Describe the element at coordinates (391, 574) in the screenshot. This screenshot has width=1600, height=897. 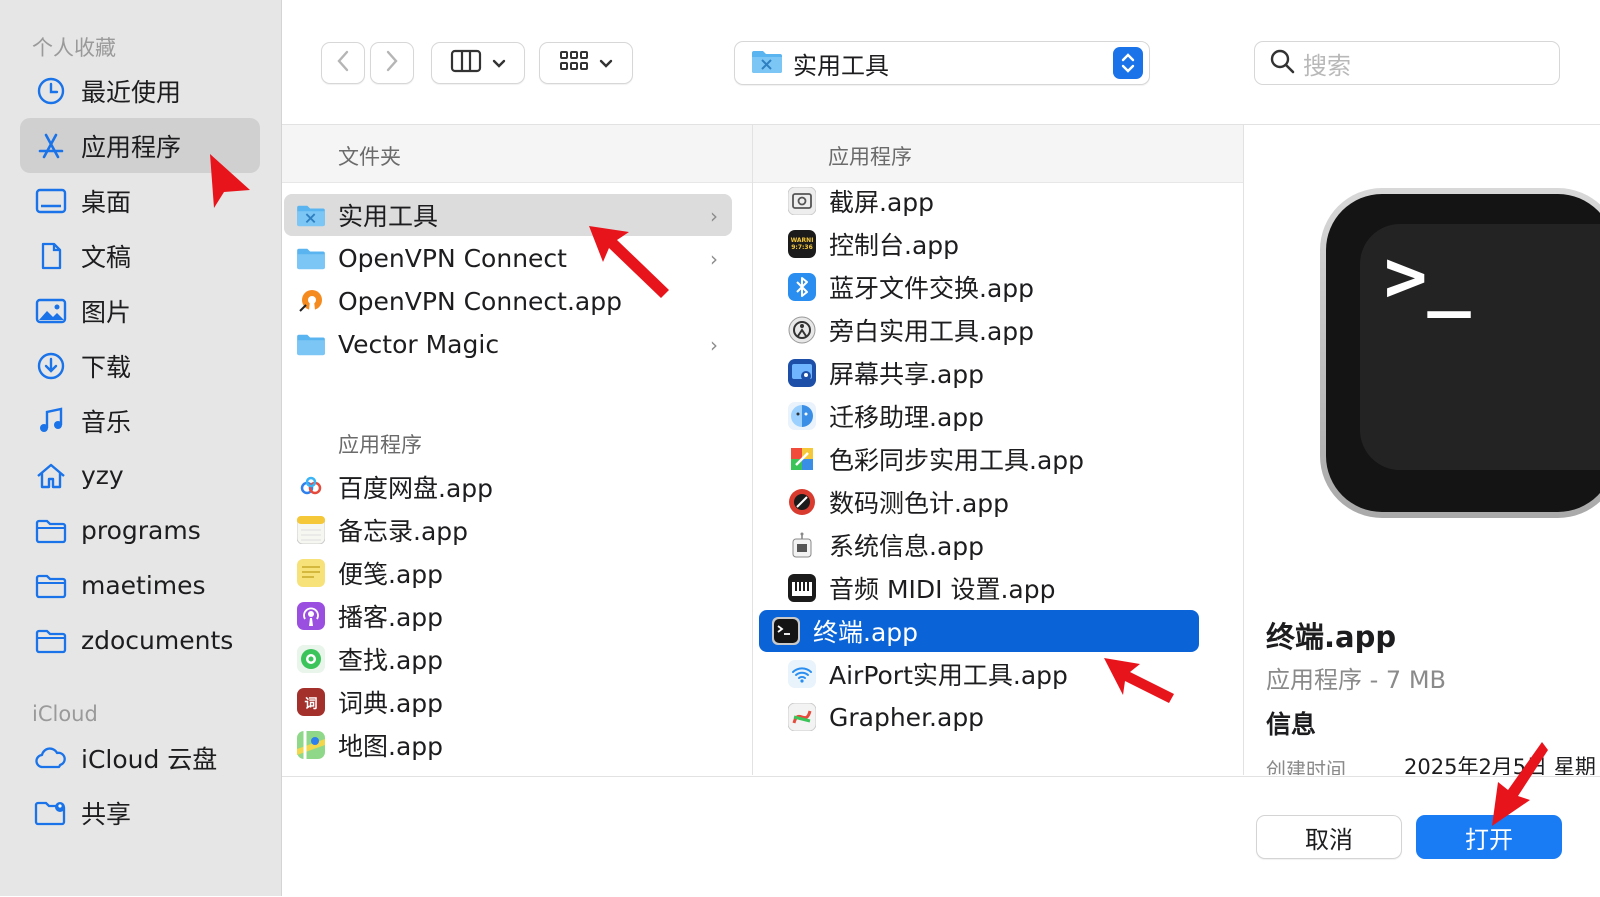
I see `app-label: 便笺.app` at that location.